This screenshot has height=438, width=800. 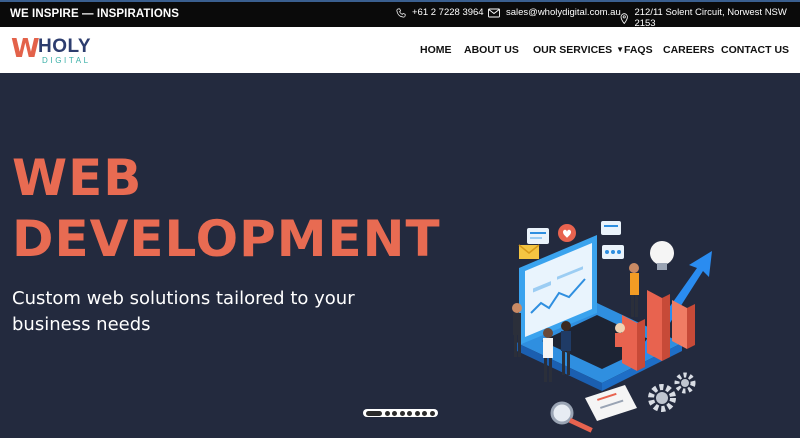 I want to click on phone-number: +61 2 7228 3964, so click(x=448, y=12).